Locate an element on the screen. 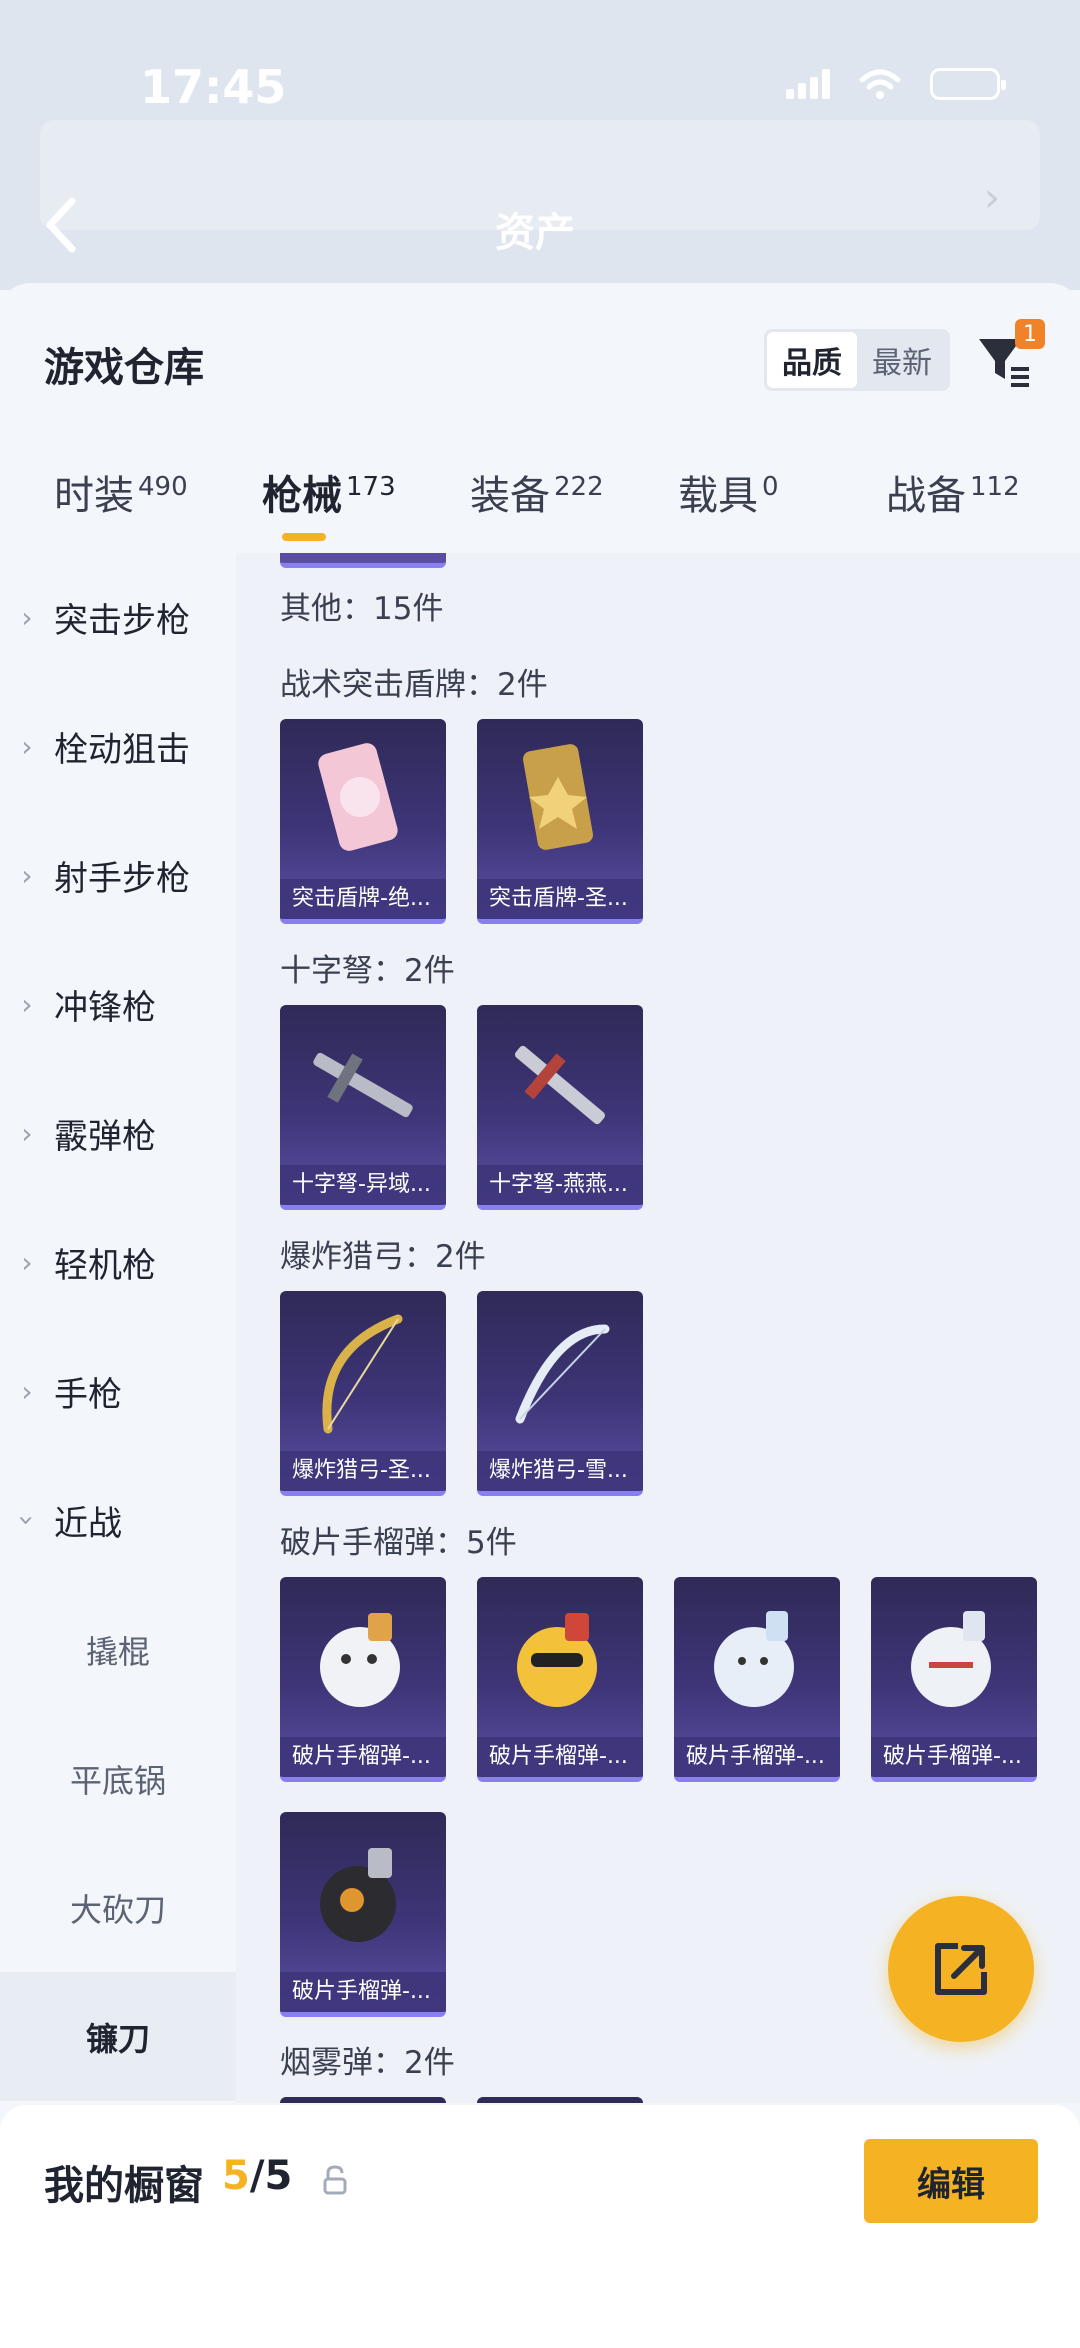 The image size is (1080, 2348). sidebar-sub-frying-pan: 平底锅 is located at coordinates (118, 1778).